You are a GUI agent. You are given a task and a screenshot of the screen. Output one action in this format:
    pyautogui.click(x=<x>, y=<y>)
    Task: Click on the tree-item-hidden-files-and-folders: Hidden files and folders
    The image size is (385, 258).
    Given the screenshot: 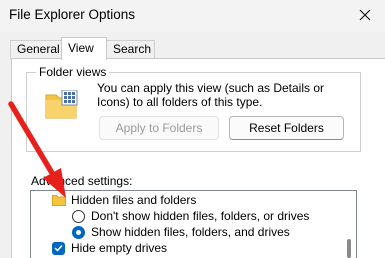 What is the action you would take?
    pyautogui.click(x=124, y=200)
    